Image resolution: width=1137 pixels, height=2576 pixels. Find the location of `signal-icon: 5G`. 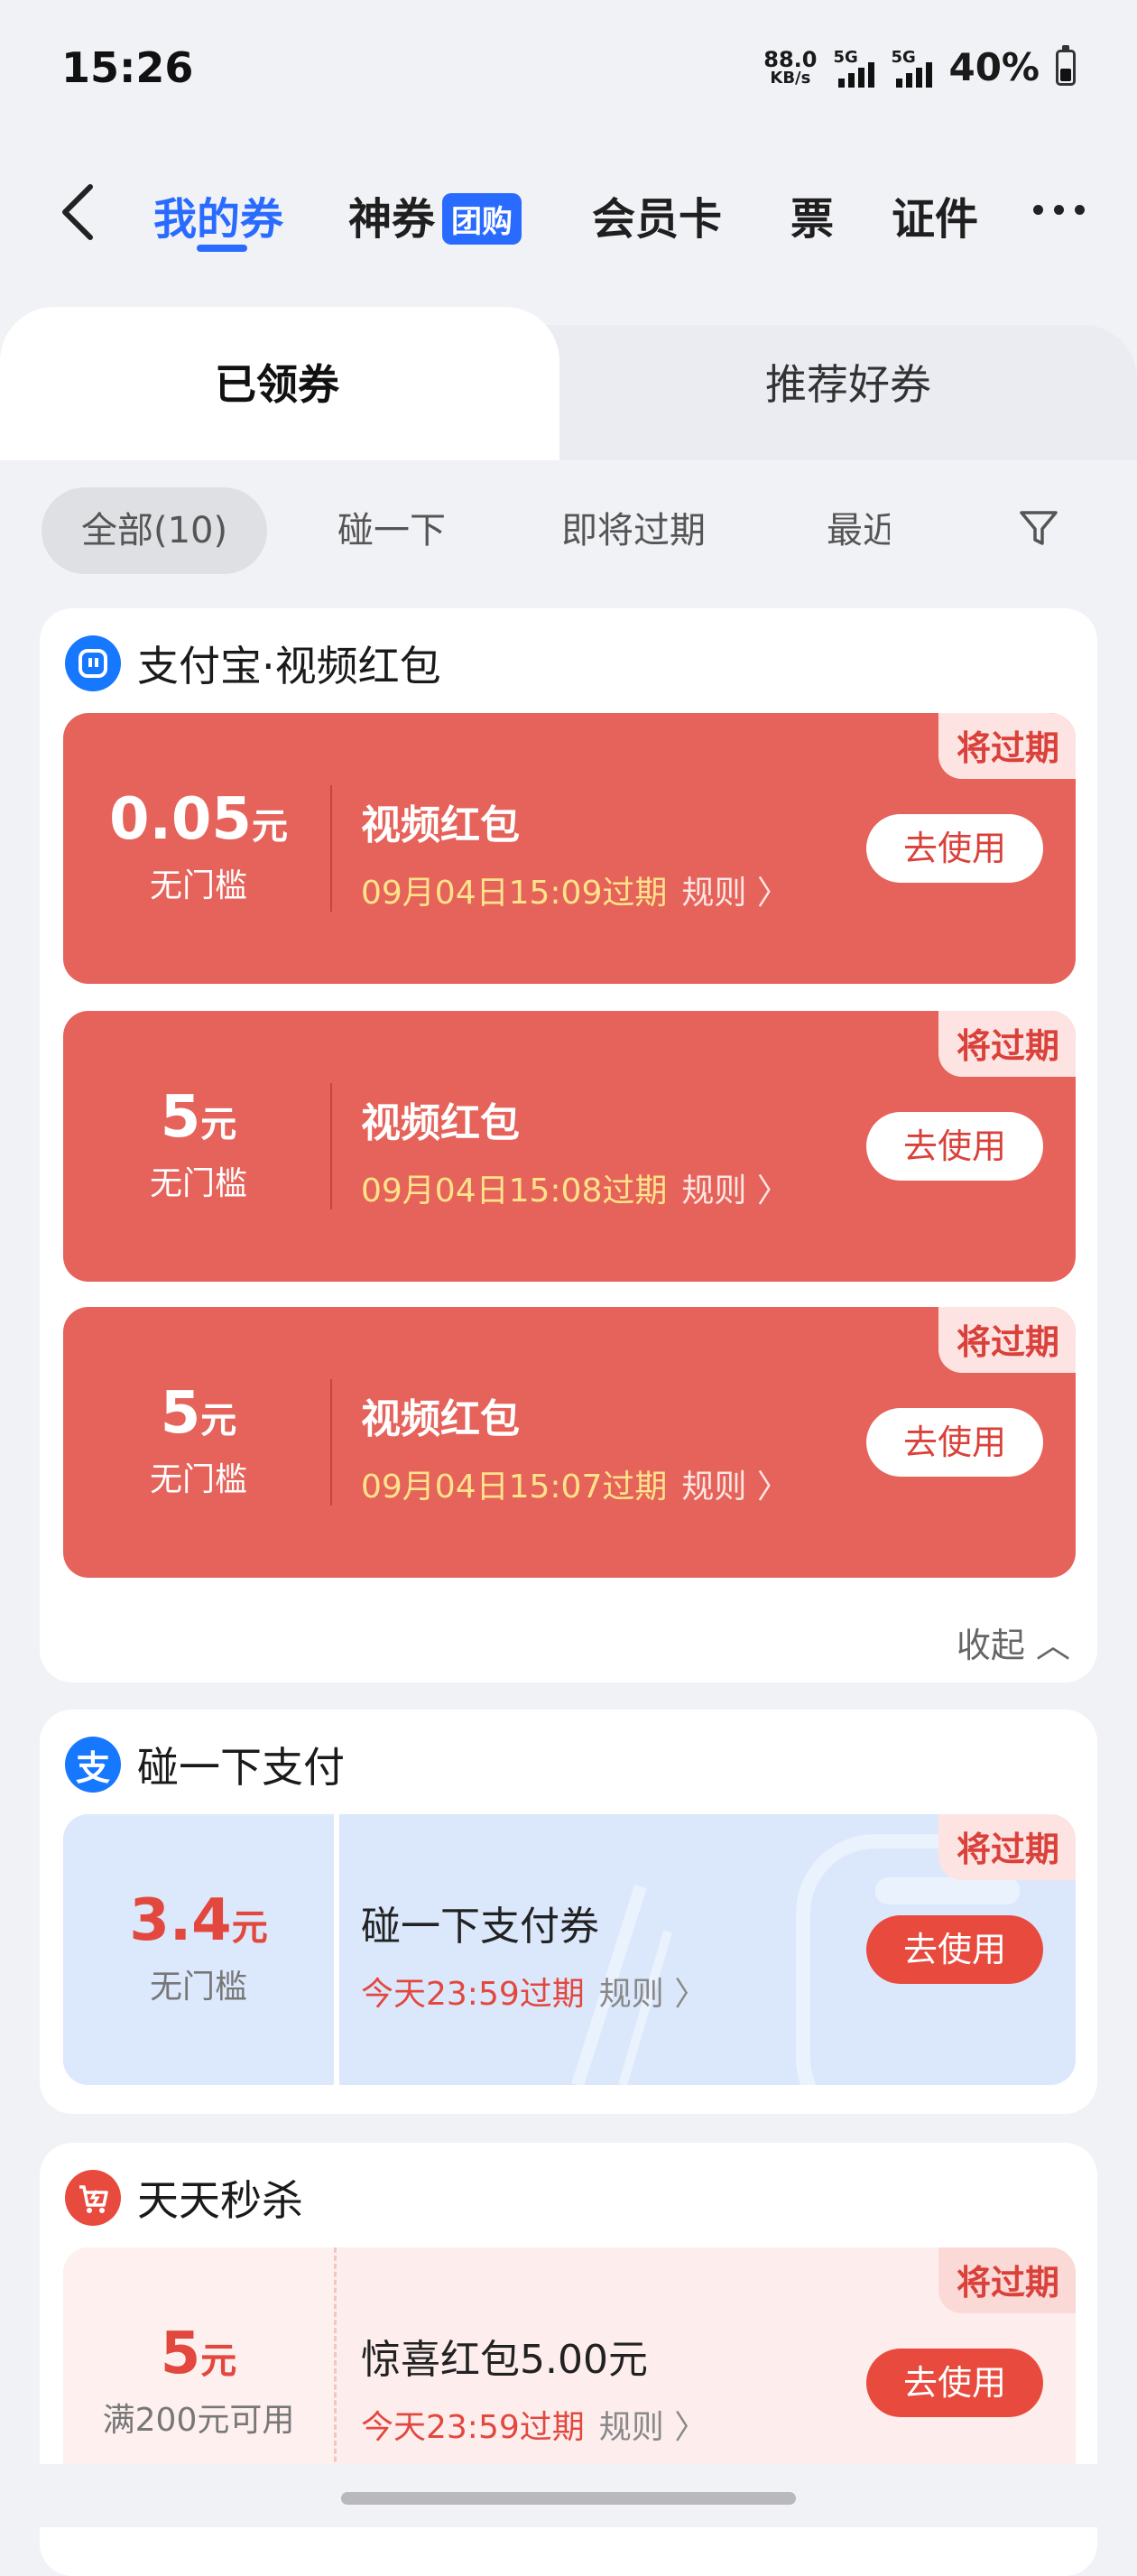

signal-icon: 5G is located at coordinates (854, 67).